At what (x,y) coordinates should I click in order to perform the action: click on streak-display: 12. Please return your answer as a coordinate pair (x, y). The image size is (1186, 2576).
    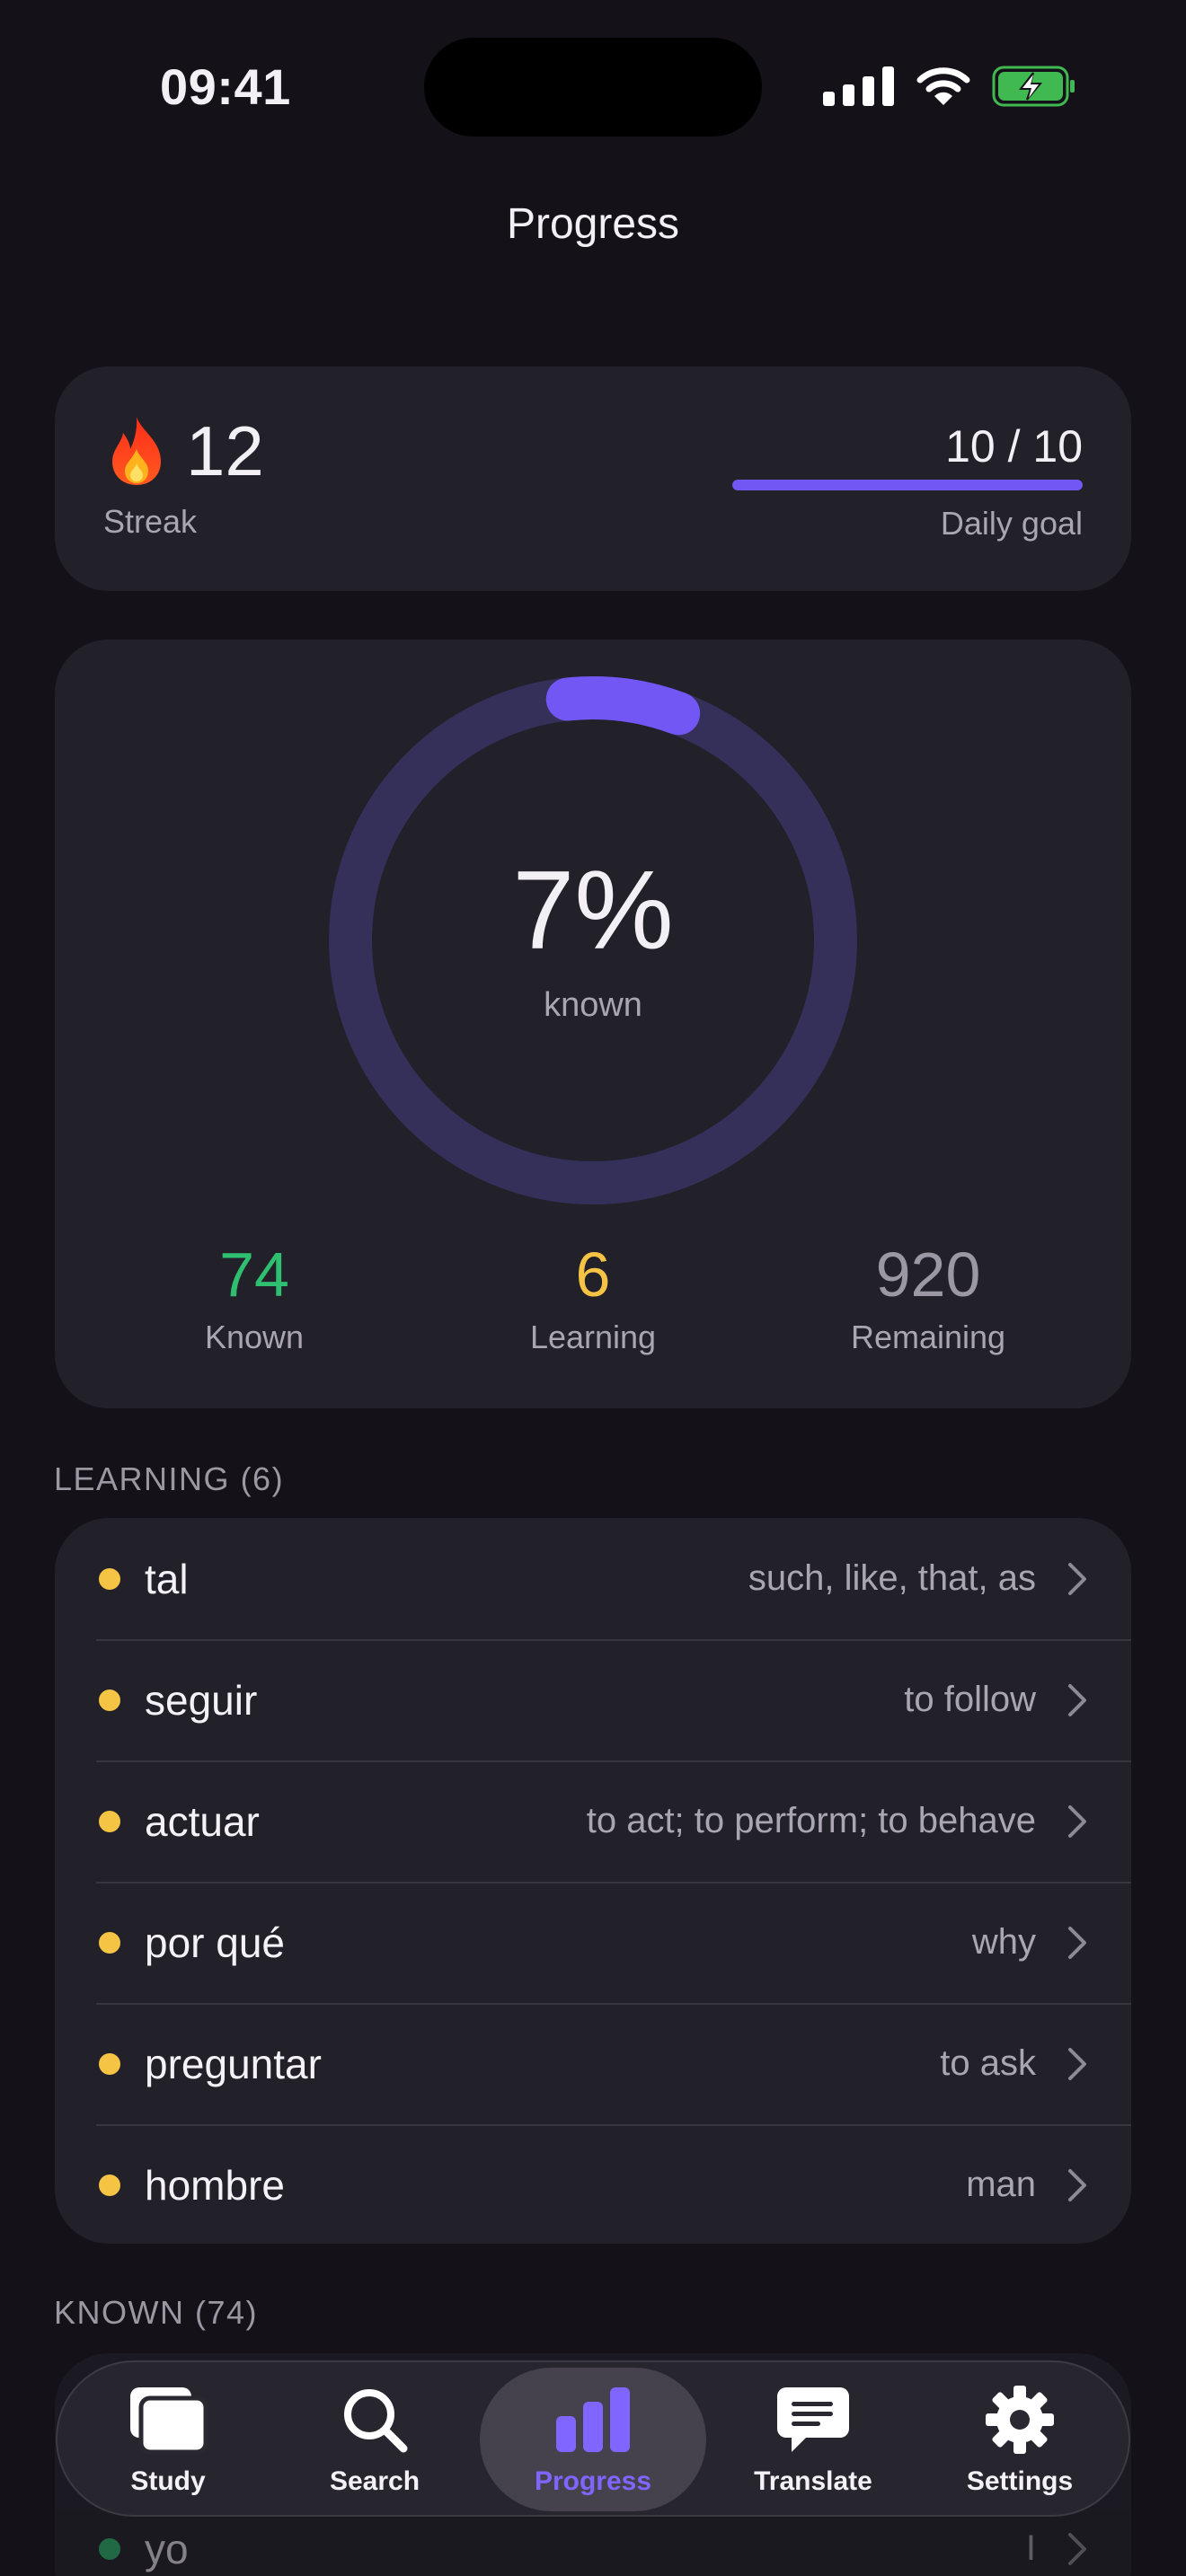
    Looking at the image, I should click on (184, 451).